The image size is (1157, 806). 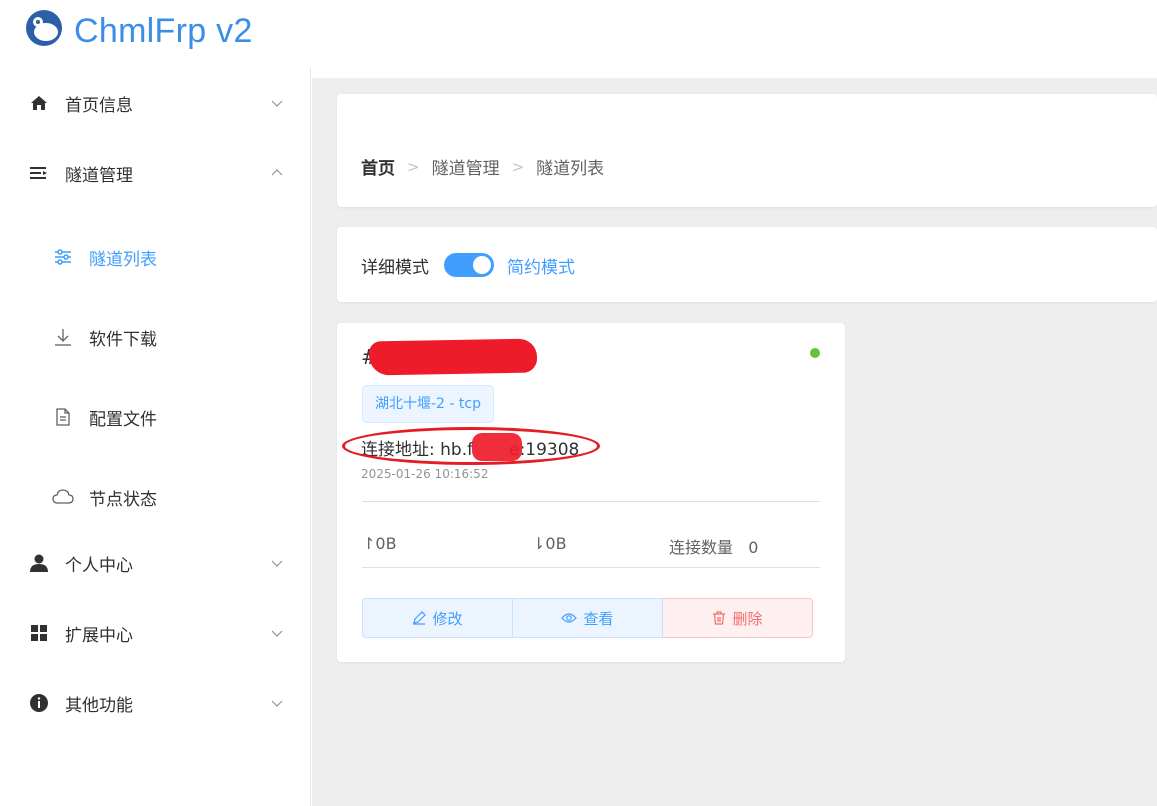 What do you see at coordinates (99, 635) in the screenshot?
I see `sidebar-item-label: 扩展中心` at bounding box center [99, 635].